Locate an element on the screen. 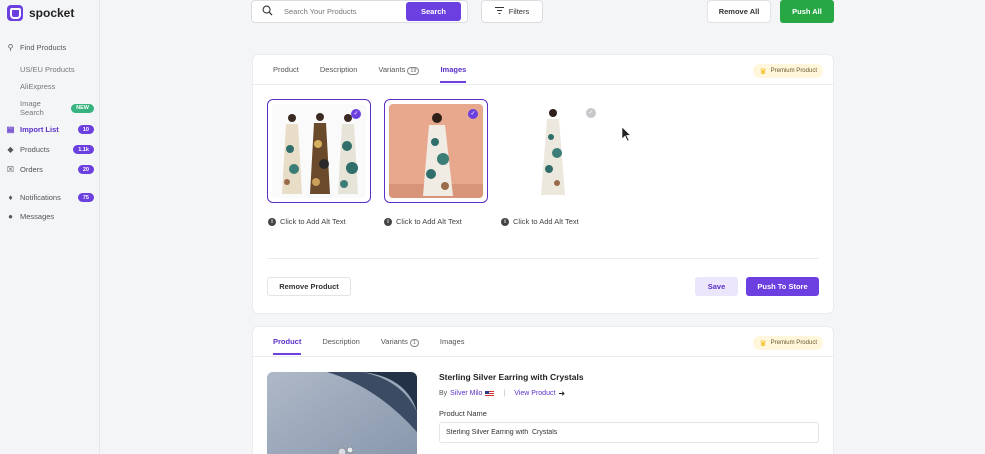  sidebar-item-label: Image Search is located at coordinates (32, 108).